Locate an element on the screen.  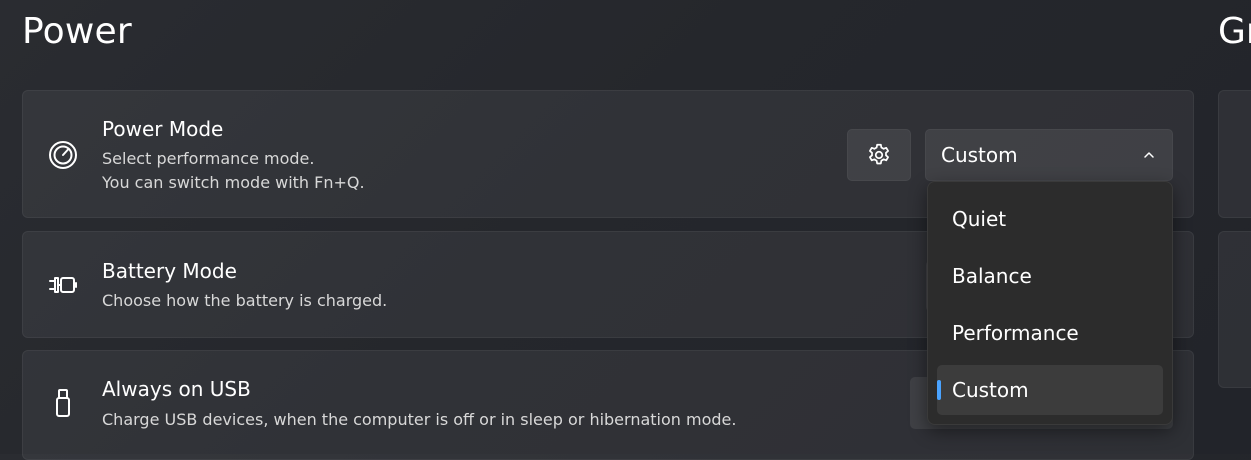
option-label: Performance is located at coordinates (1015, 333).